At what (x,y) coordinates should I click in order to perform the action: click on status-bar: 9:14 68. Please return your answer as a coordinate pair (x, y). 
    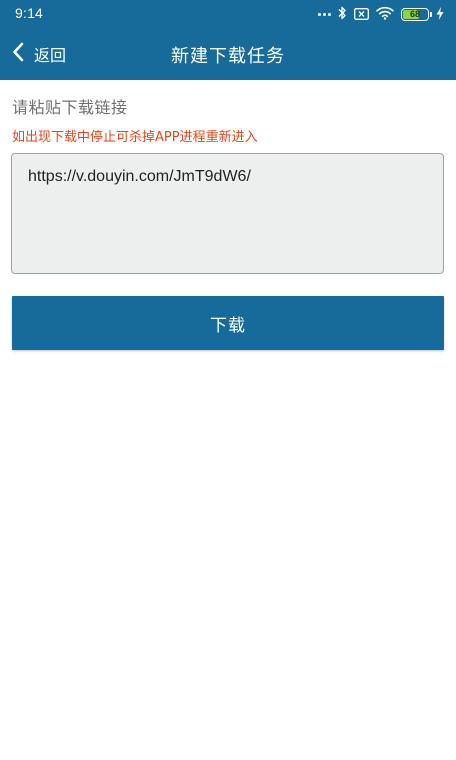
    Looking at the image, I should click on (228, 14).